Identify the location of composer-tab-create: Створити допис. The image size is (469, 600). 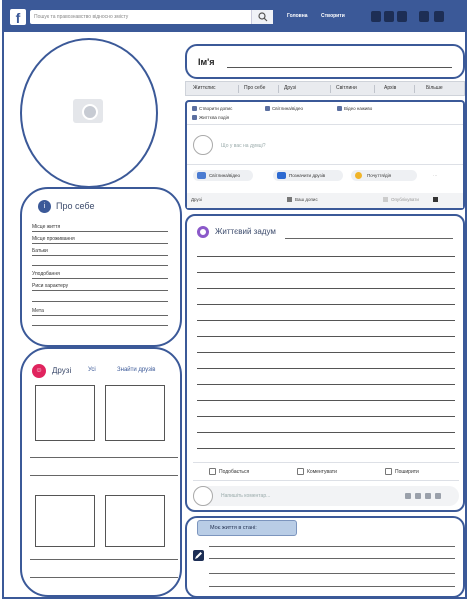
(215, 108).